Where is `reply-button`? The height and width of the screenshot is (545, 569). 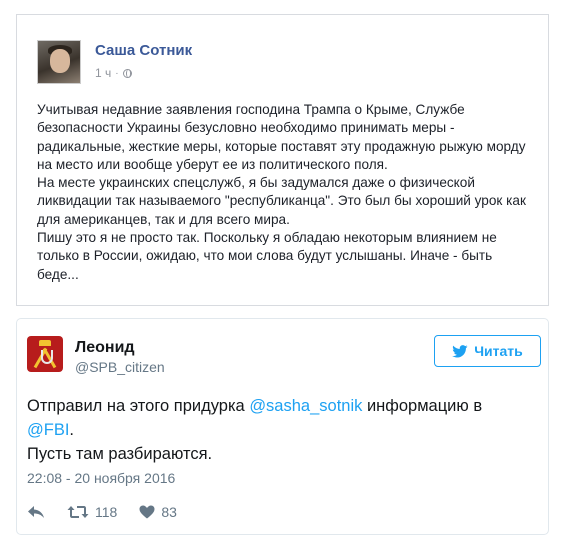
reply-button is located at coordinates (36, 512).